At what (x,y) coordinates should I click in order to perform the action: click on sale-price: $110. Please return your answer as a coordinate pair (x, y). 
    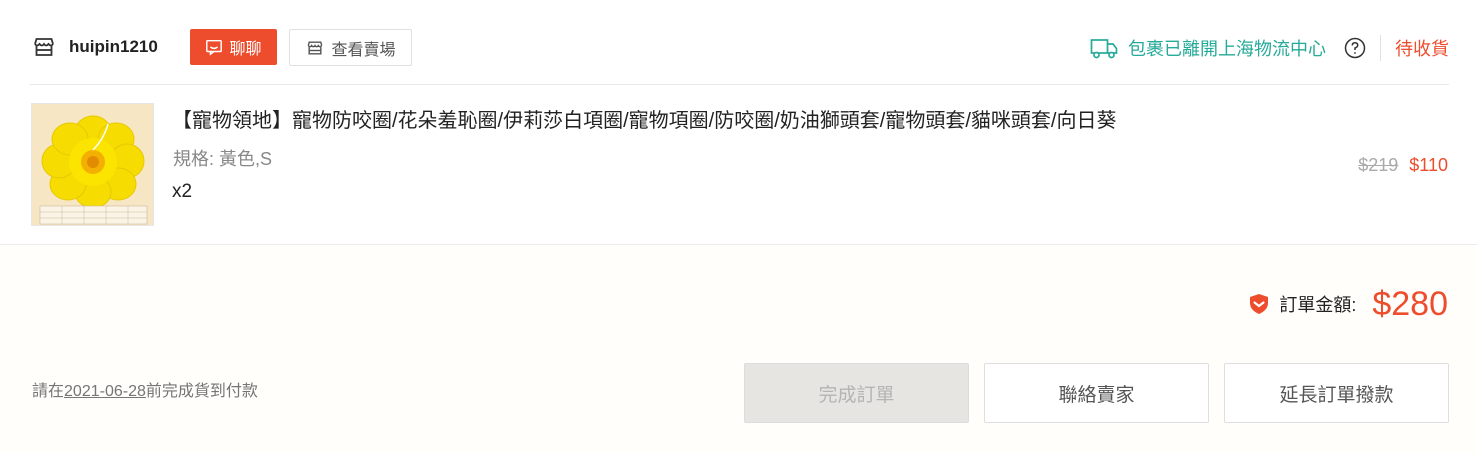
    Looking at the image, I should click on (1428, 165).